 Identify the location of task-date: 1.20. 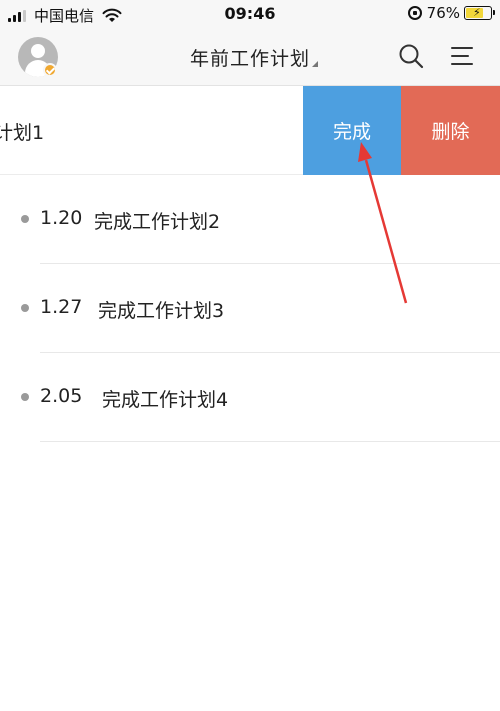
(61, 218).